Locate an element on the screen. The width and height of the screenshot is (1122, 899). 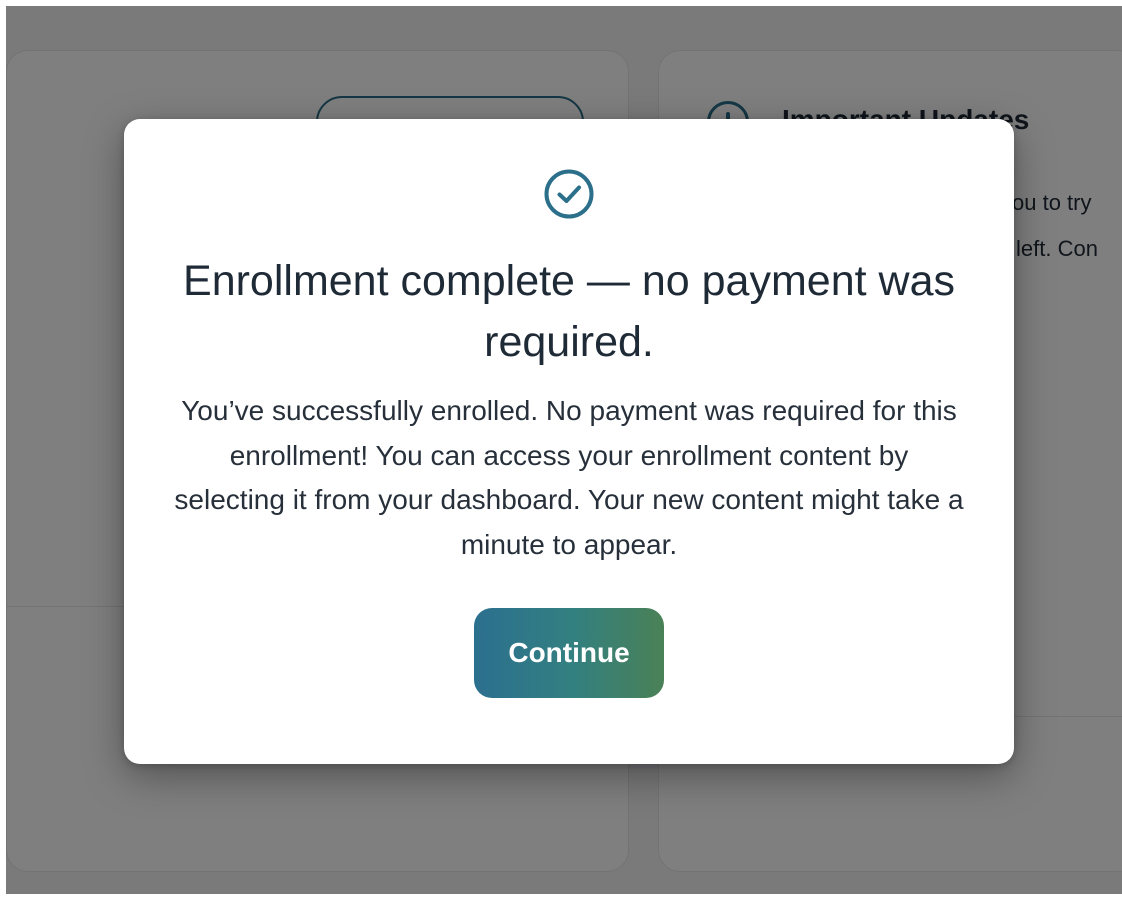
continue-button: Continue is located at coordinates (569, 653).